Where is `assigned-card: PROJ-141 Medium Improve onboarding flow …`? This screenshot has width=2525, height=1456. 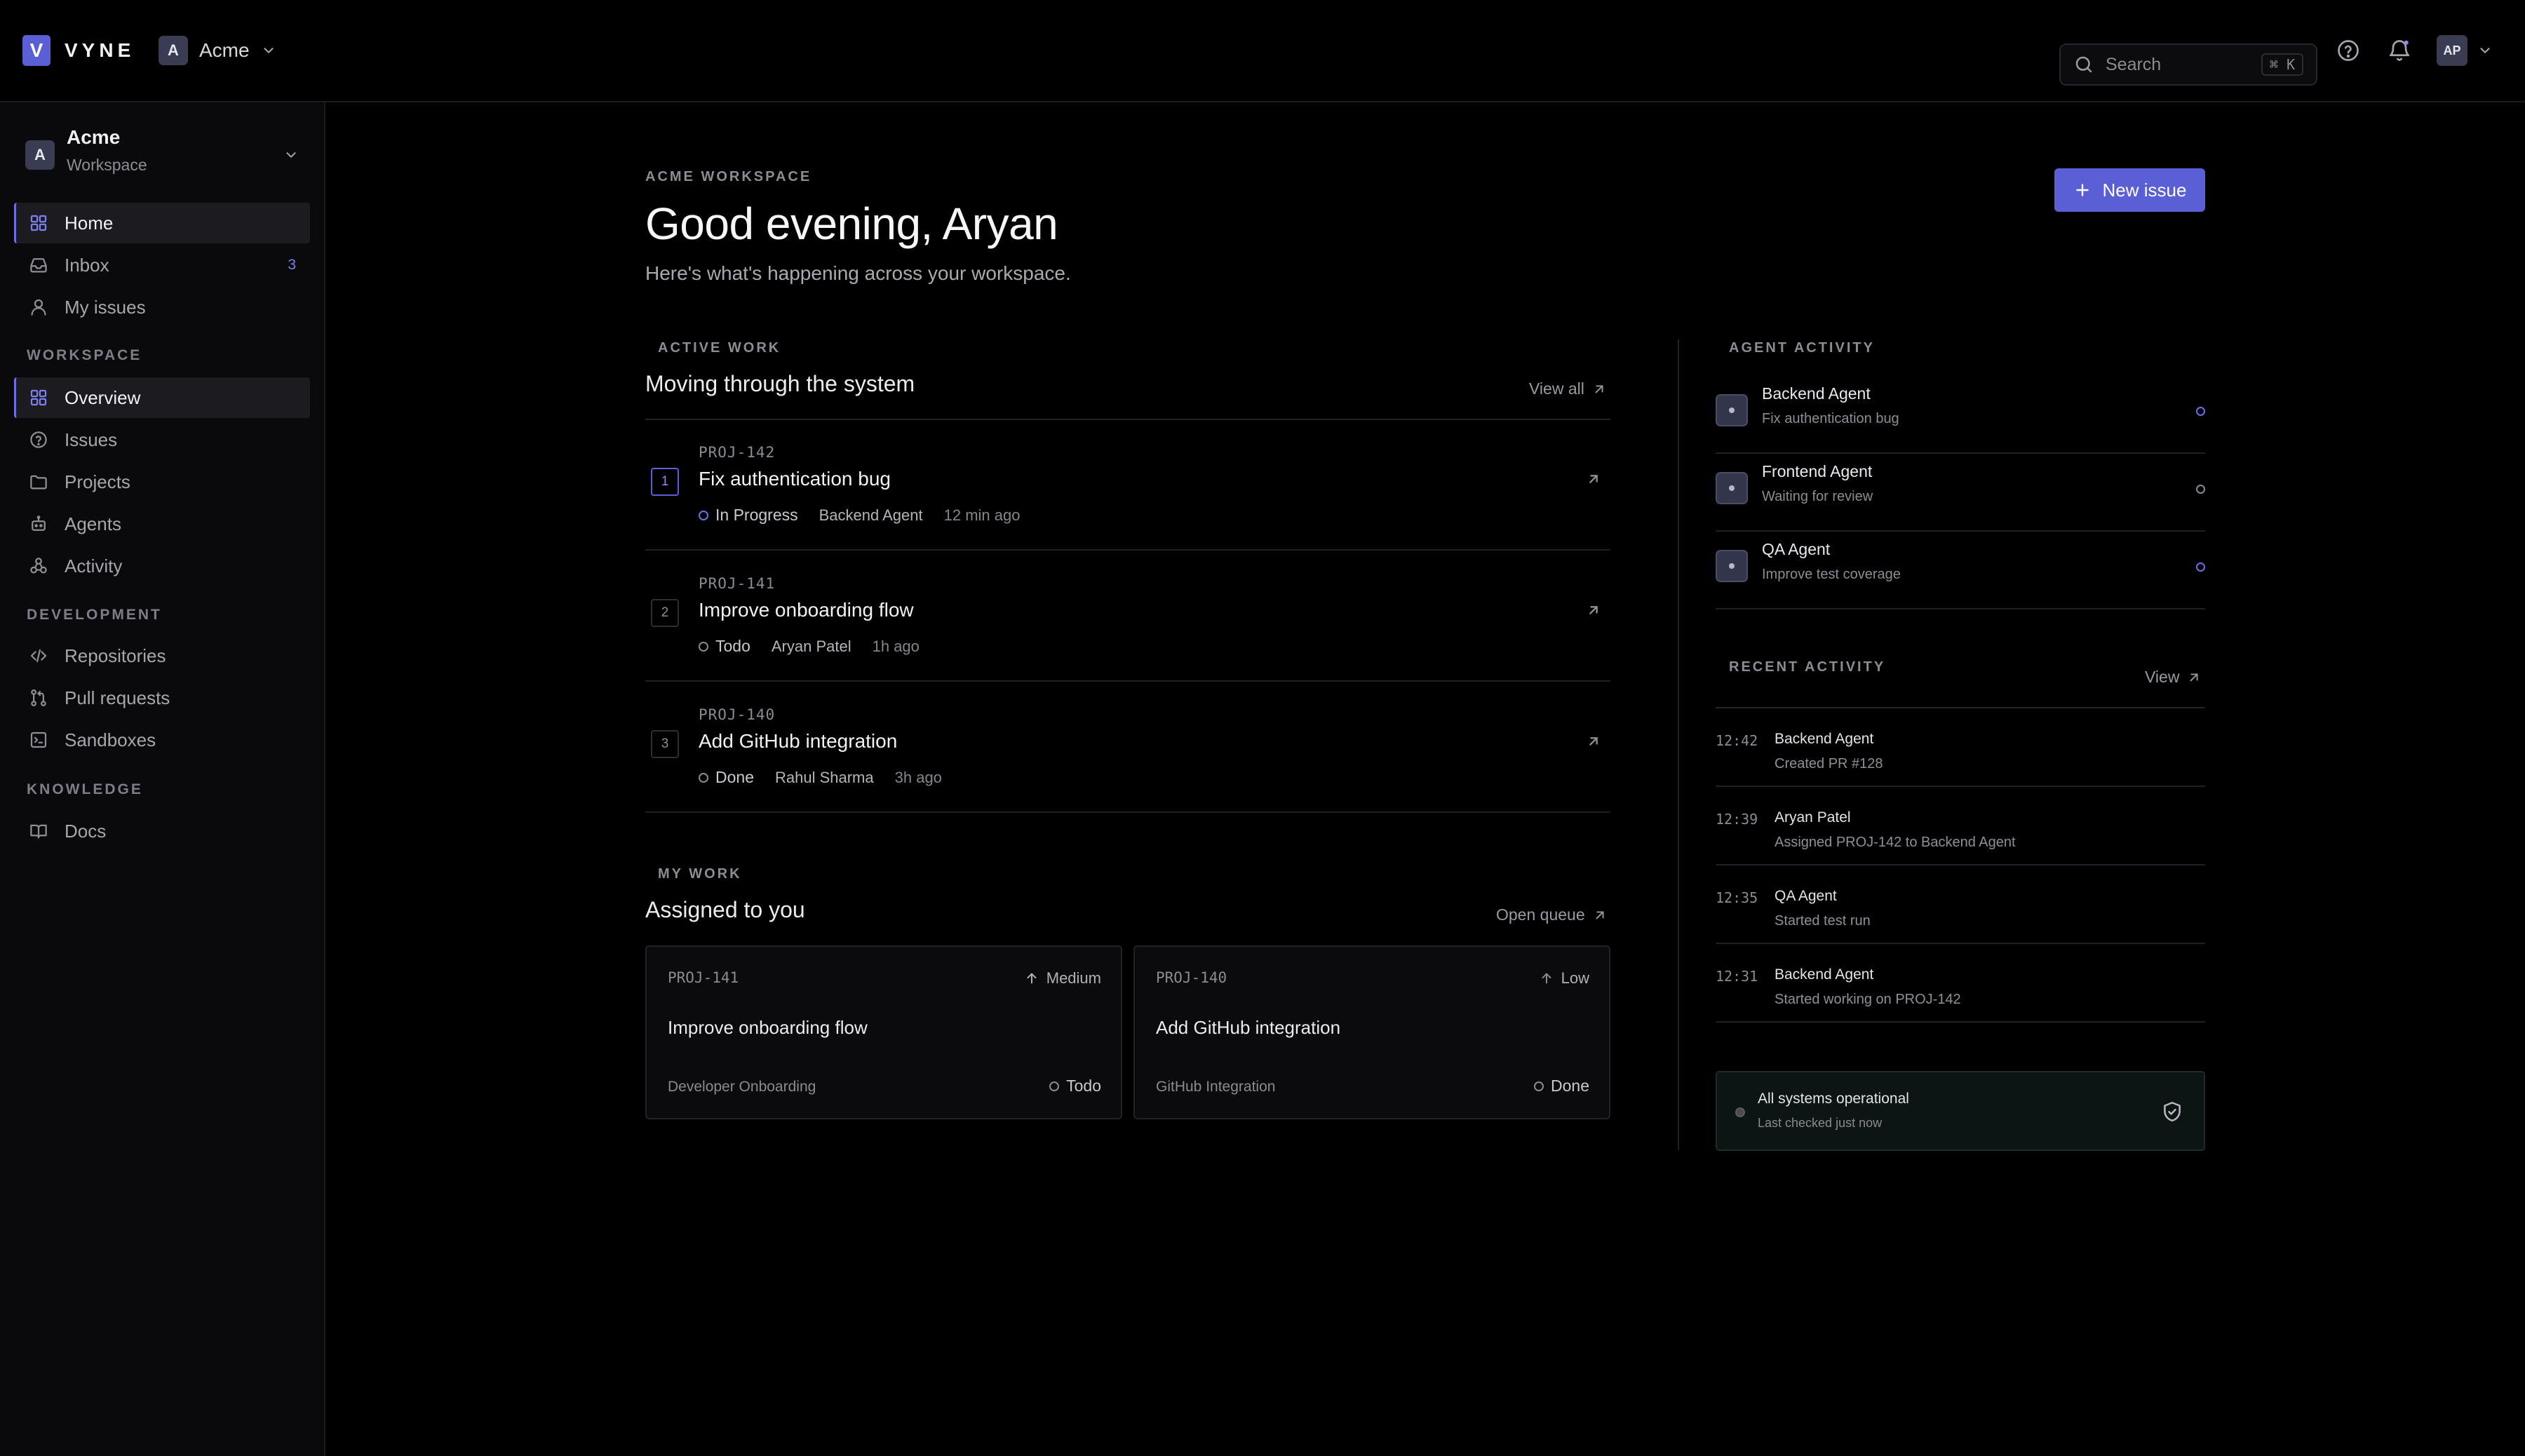
assigned-card: PROJ-141 Medium Improve onboarding flow … is located at coordinates (883, 1032).